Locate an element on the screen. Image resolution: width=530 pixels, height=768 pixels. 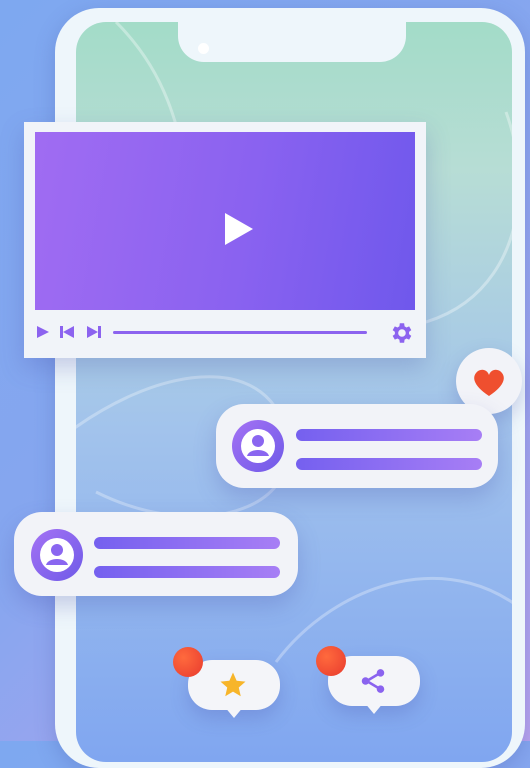
phone-notch is located at coordinates (292, 42).